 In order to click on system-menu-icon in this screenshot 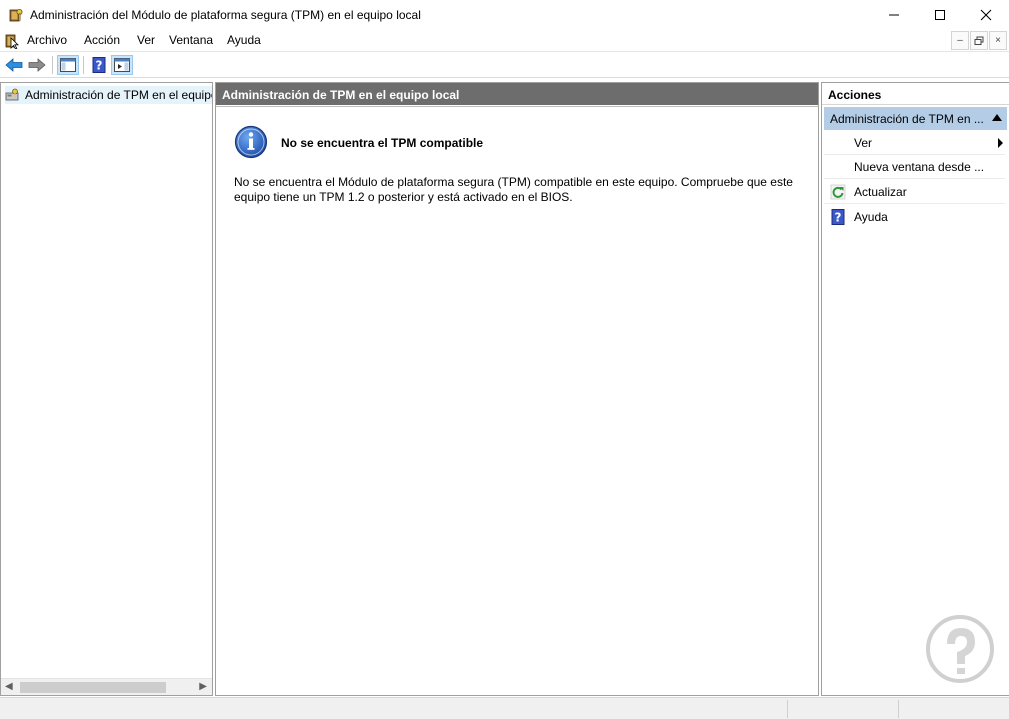, I will do `click(12, 41)`.